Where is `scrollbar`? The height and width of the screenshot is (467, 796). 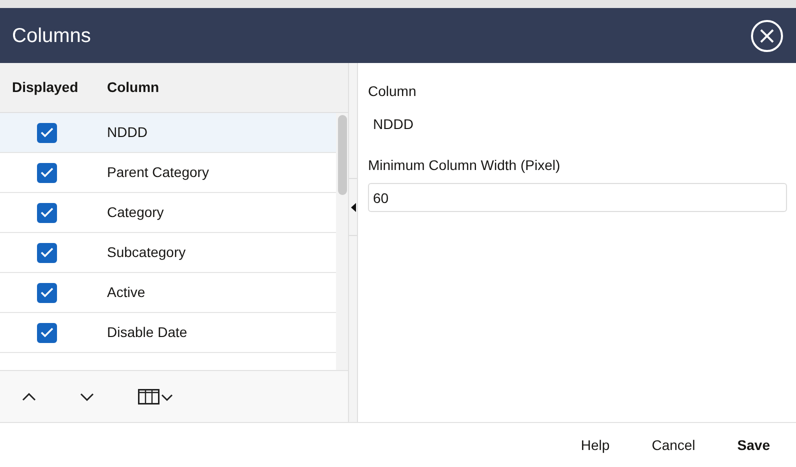 scrollbar is located at coordinates (342, 241).